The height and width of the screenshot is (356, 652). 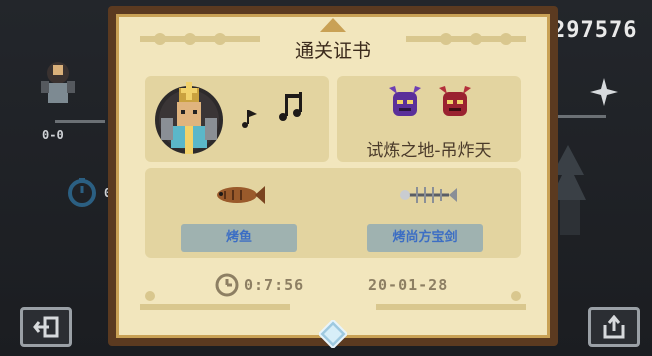 What do you see at coordinates (58, 82) in the screenshot?
I see `player-avatar-icon` at bounding box center [58, 82].